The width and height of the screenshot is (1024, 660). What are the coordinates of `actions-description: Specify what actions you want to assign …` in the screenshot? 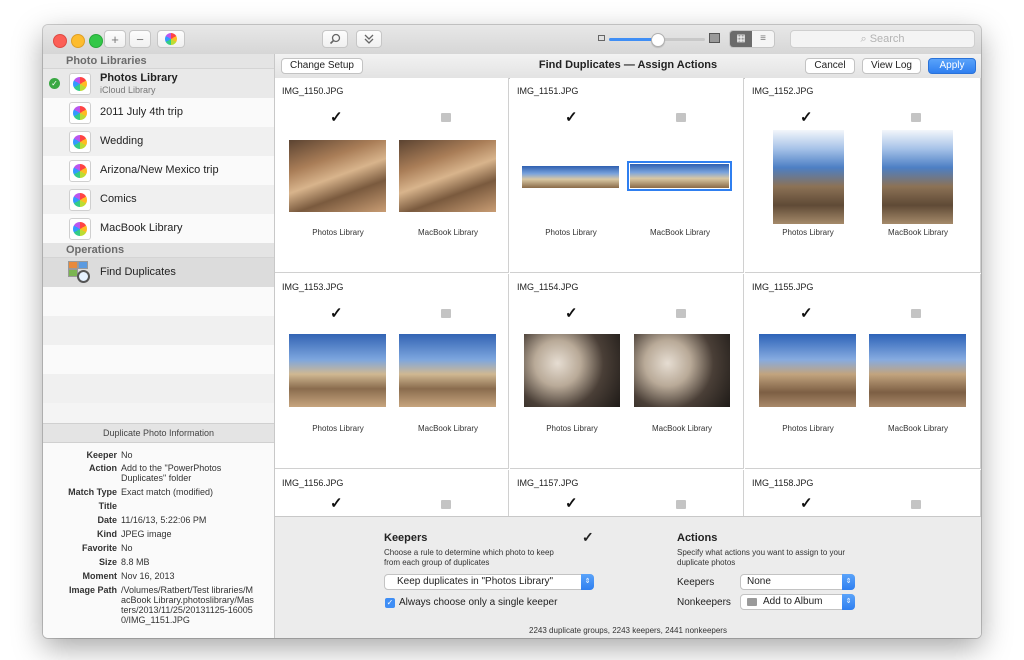 It's located at (761, 557).